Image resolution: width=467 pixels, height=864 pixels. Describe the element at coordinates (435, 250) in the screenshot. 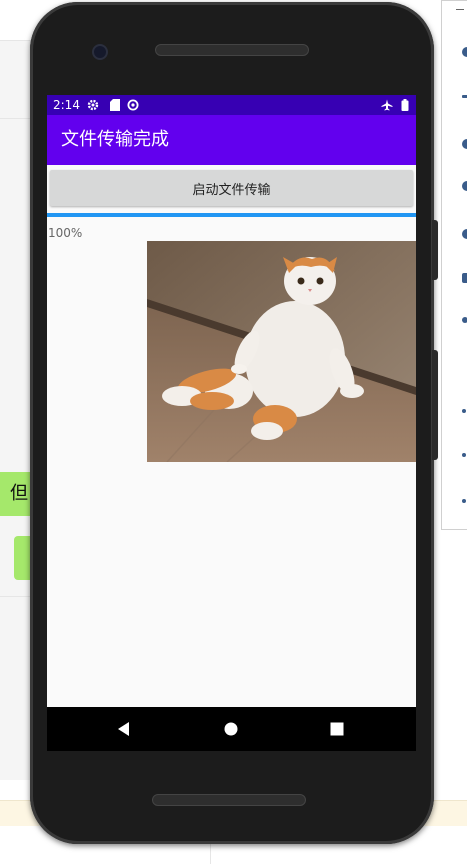

I see `volume-button` at that location.